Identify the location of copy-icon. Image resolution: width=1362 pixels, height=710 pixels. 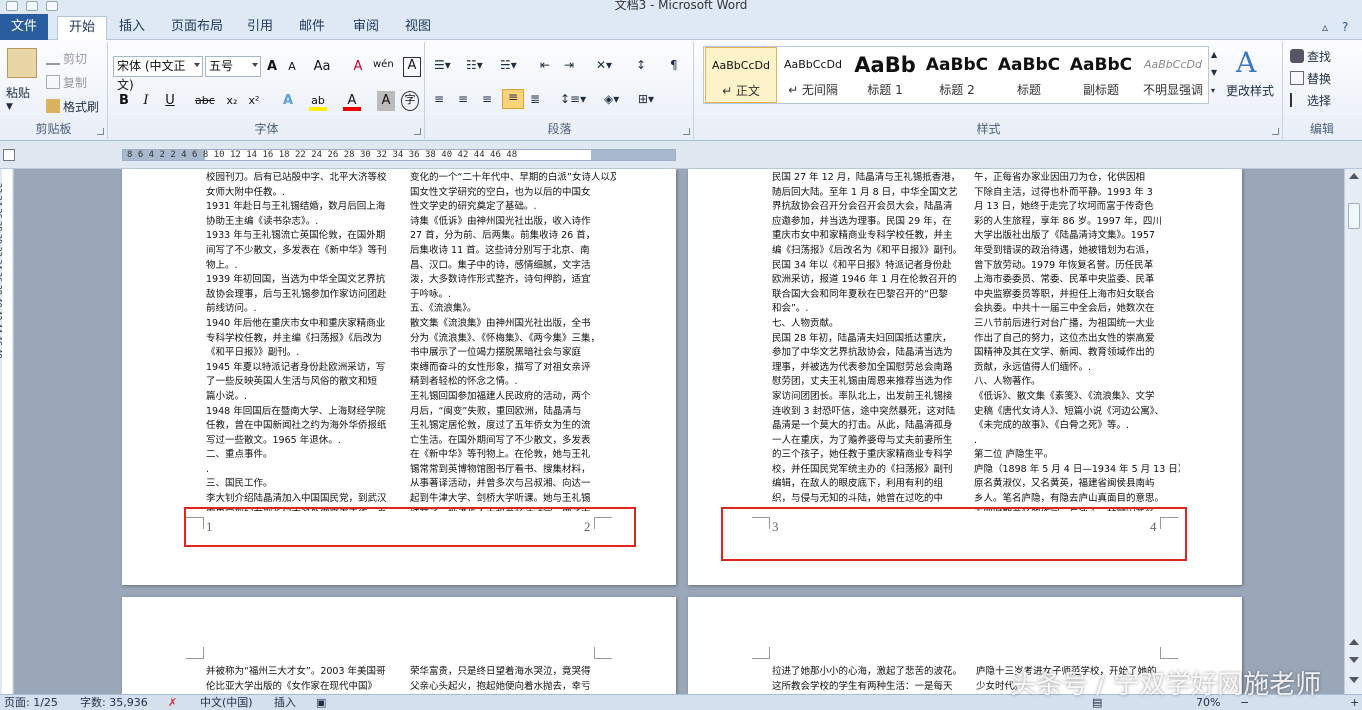
(53, 82).